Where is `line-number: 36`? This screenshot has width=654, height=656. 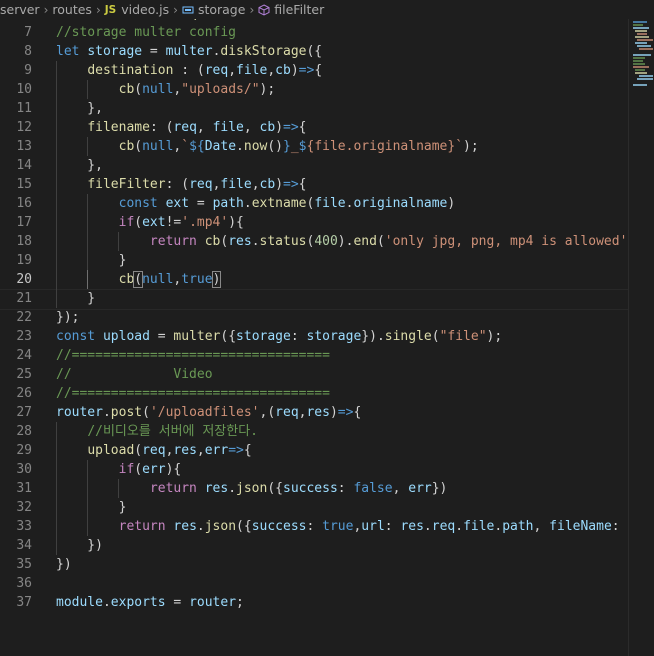
line-number: 36 is located at coordinates (24, 583).